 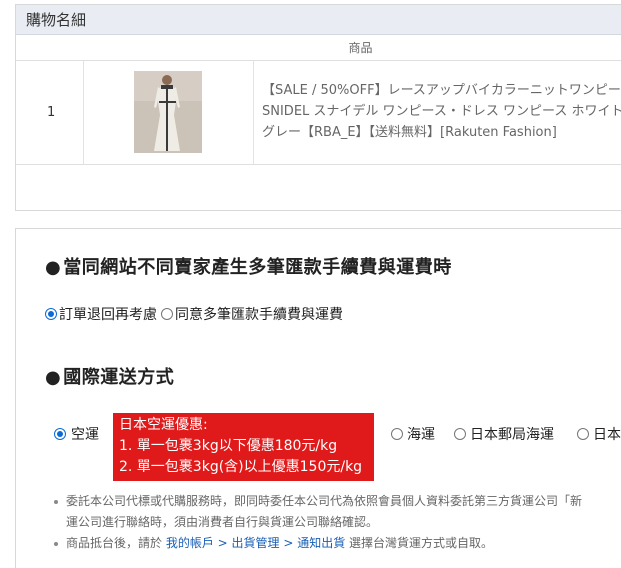 I want to click on shipping-option-air: 空運, so click(x=76, y=434).